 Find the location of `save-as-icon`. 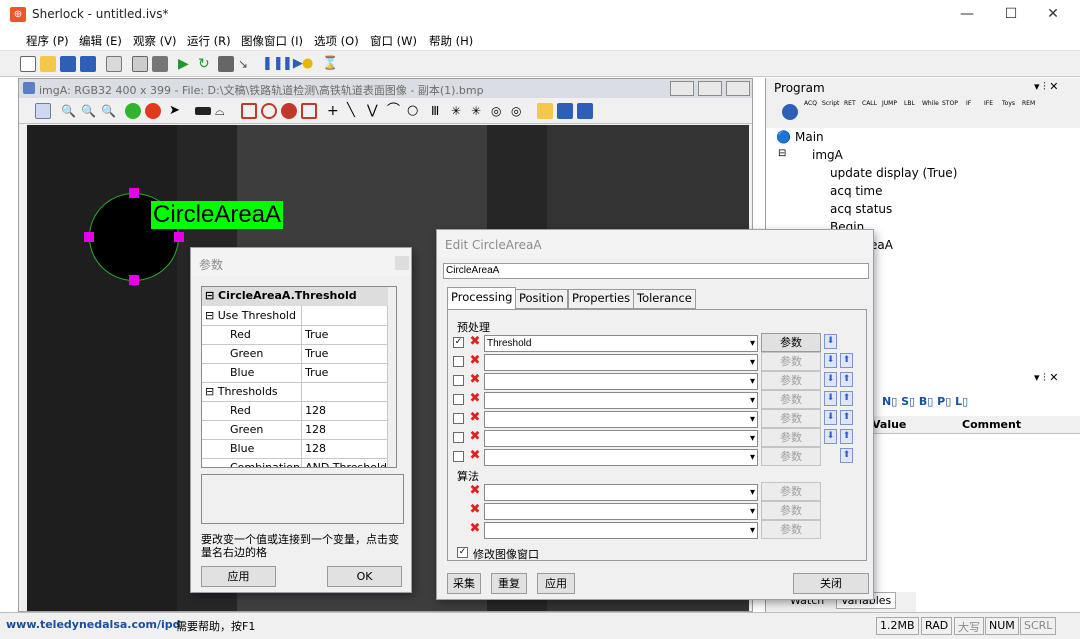

save-as-icon is located at coordinates (88, 64).